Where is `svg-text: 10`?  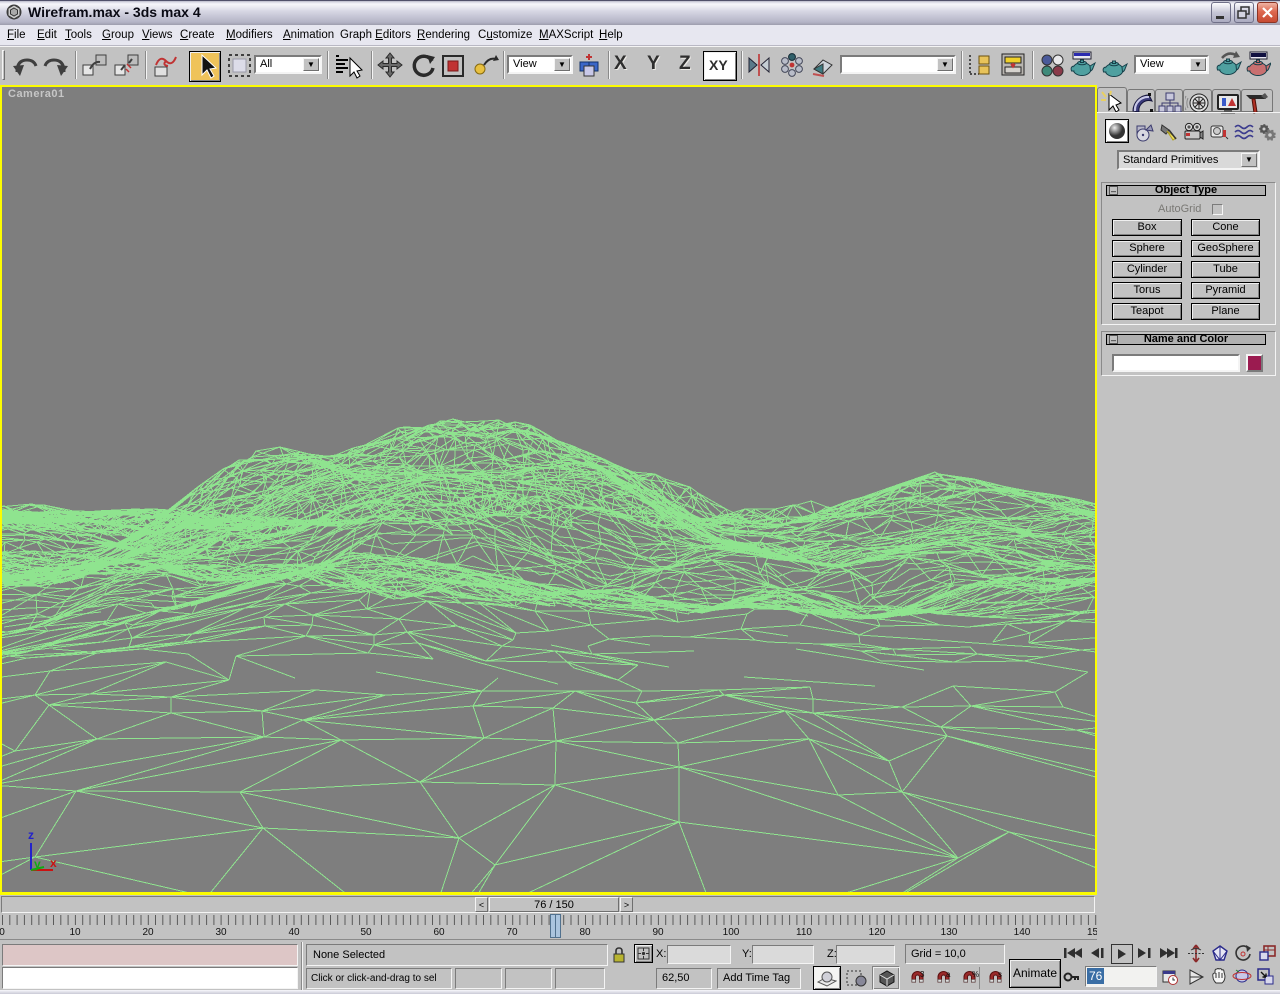 svg-text: 10 is located at coordinates (75, 932).